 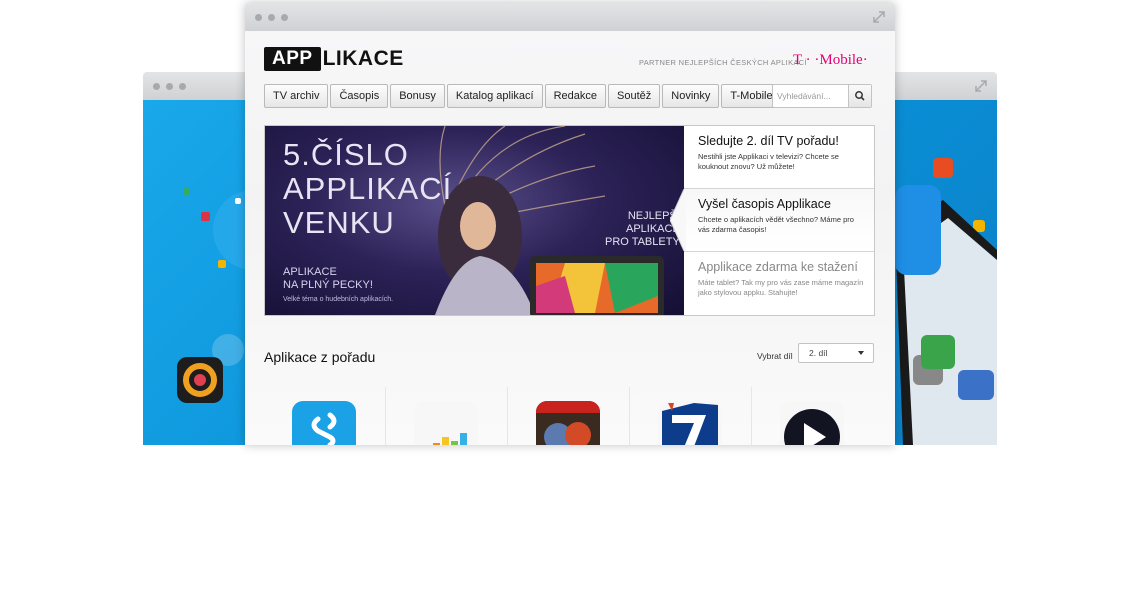 I want to click on banner-tablet-line: NEJLEPŠÍ, so click(x=653, y=216).